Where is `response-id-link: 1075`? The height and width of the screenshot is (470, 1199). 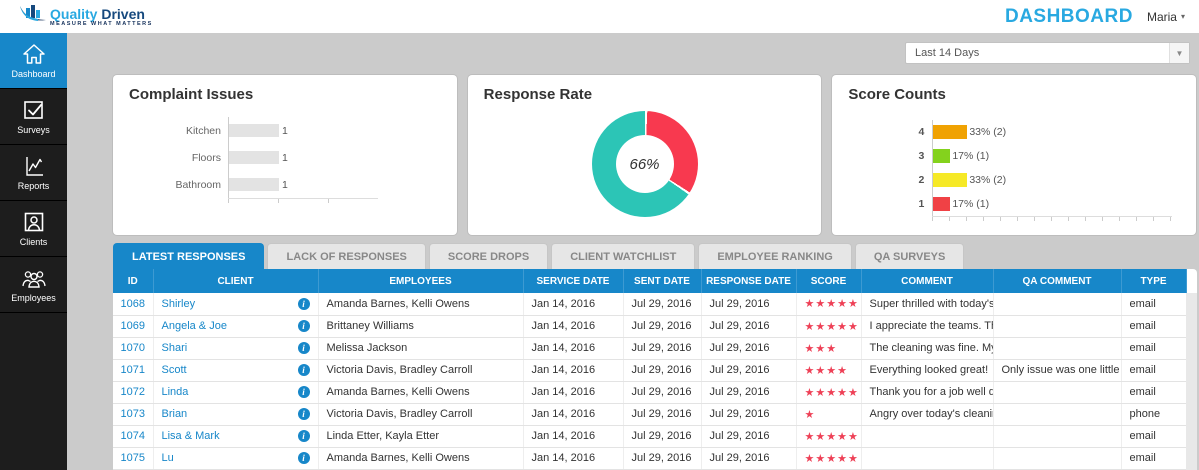 response-id-link: 1075 is located at coordinates (133, 458).